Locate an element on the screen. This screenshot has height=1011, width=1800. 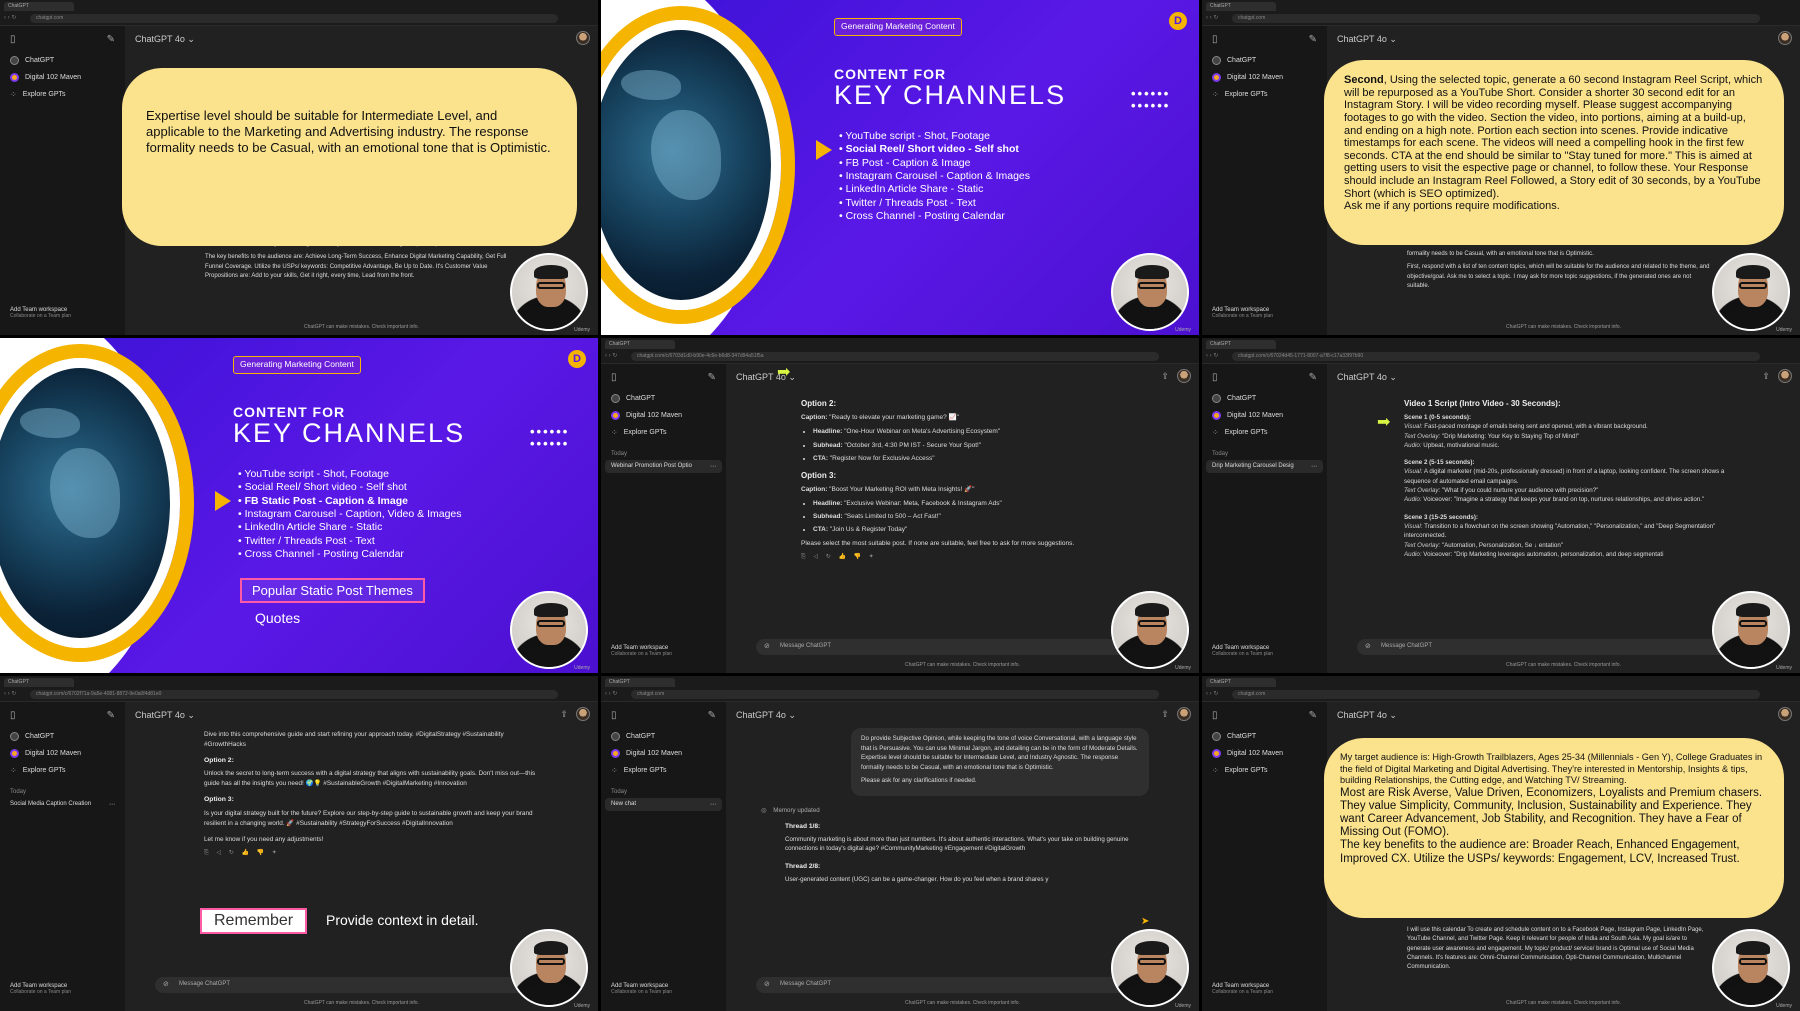
memory-updated: Memory updated is located at coordinates (796, 810).